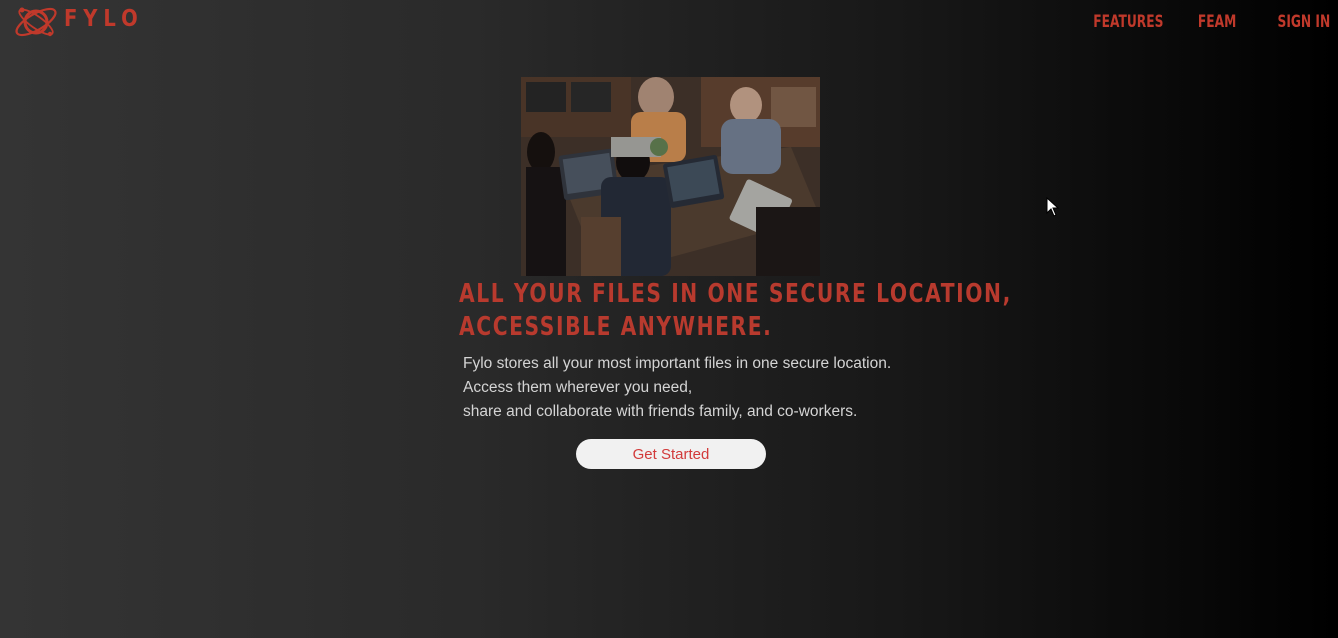 The width and height of the screenshot is (1338, 638). I want to click on hero-image, so click(670, 176).